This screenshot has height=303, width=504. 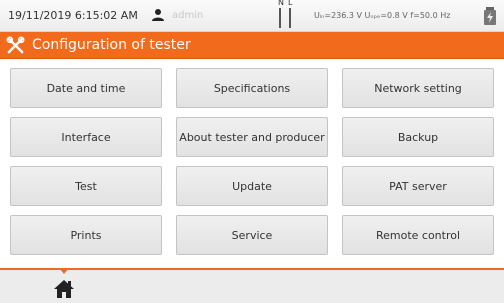 I want to click on terminal-n-label: N, so click(x=281, y=3).